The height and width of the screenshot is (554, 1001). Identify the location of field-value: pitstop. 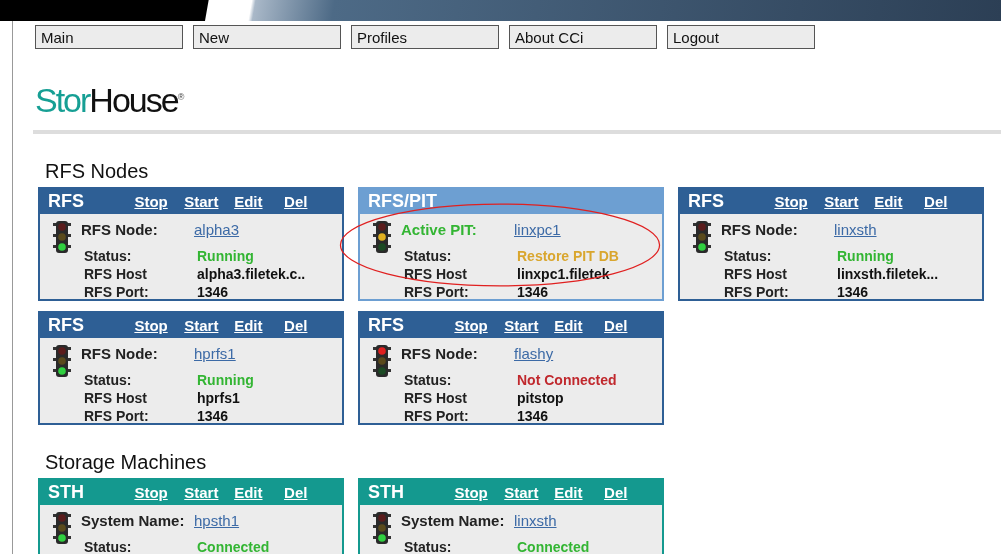
(540, 398).